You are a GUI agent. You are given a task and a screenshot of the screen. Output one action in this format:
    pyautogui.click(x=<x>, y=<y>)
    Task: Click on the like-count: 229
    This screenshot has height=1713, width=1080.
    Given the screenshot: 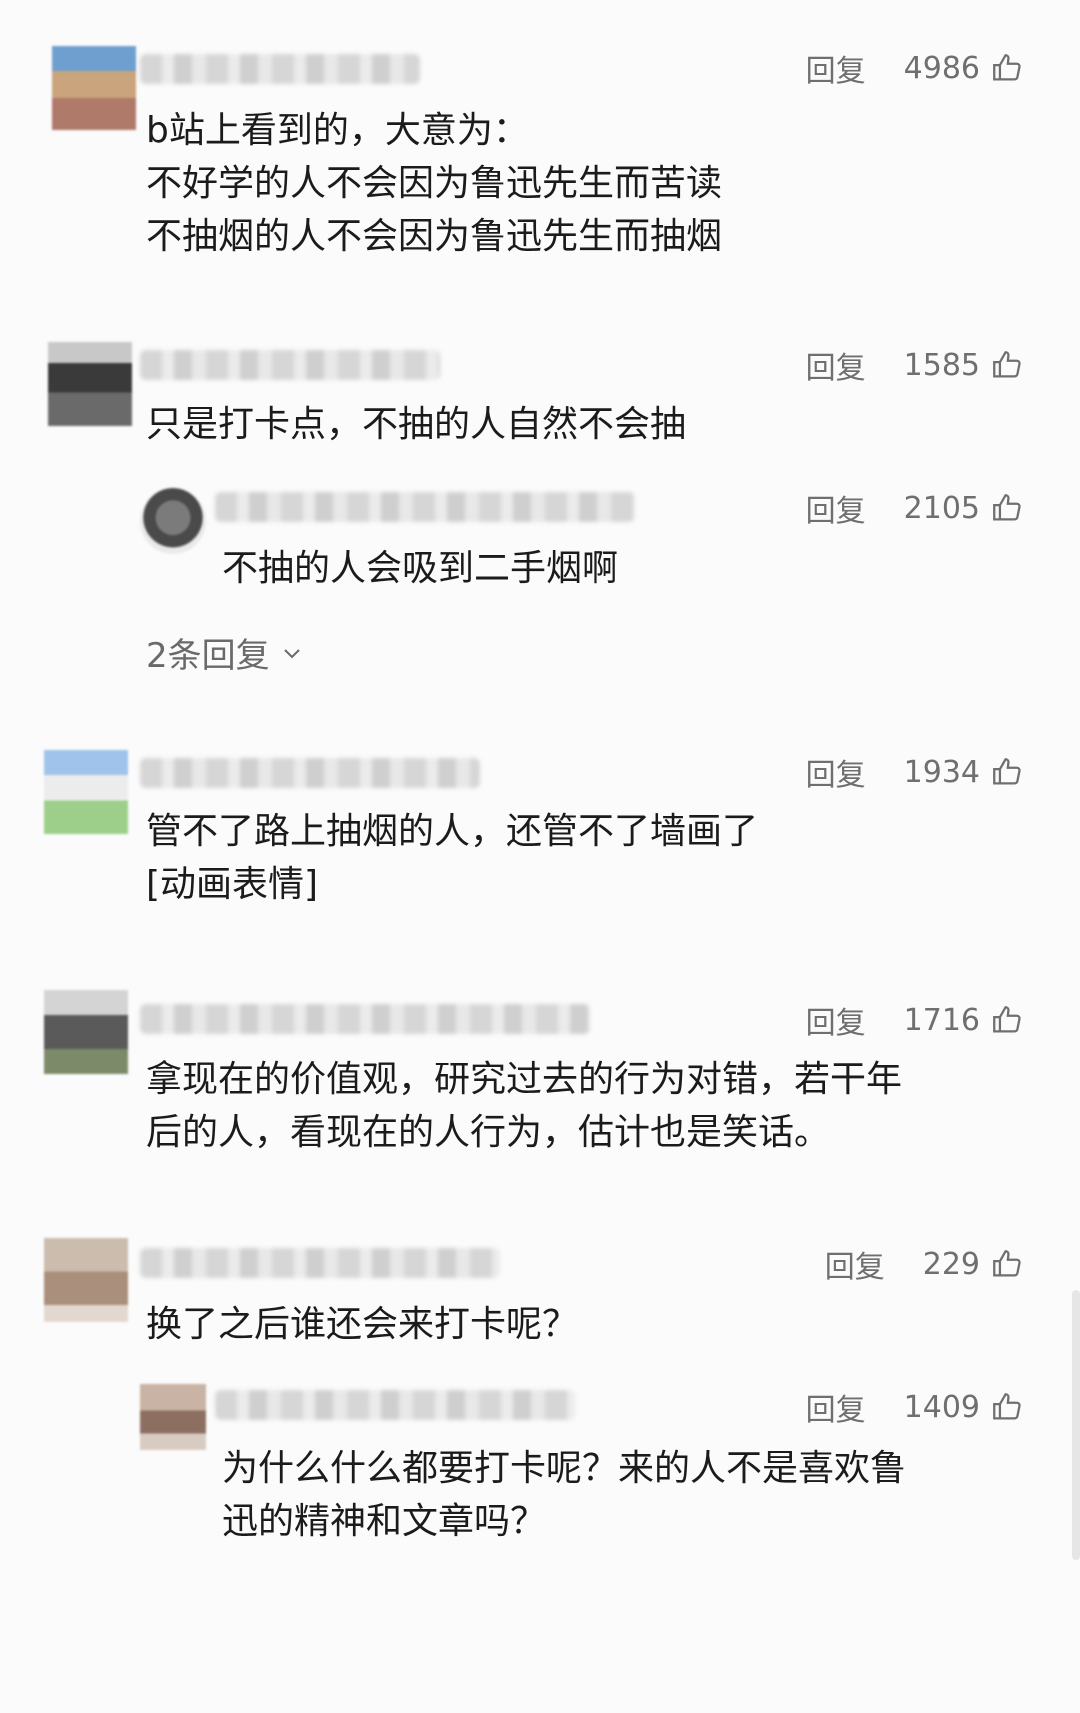 What is the action you would take?
    pyautogui.click(x=951, y=1264)
    